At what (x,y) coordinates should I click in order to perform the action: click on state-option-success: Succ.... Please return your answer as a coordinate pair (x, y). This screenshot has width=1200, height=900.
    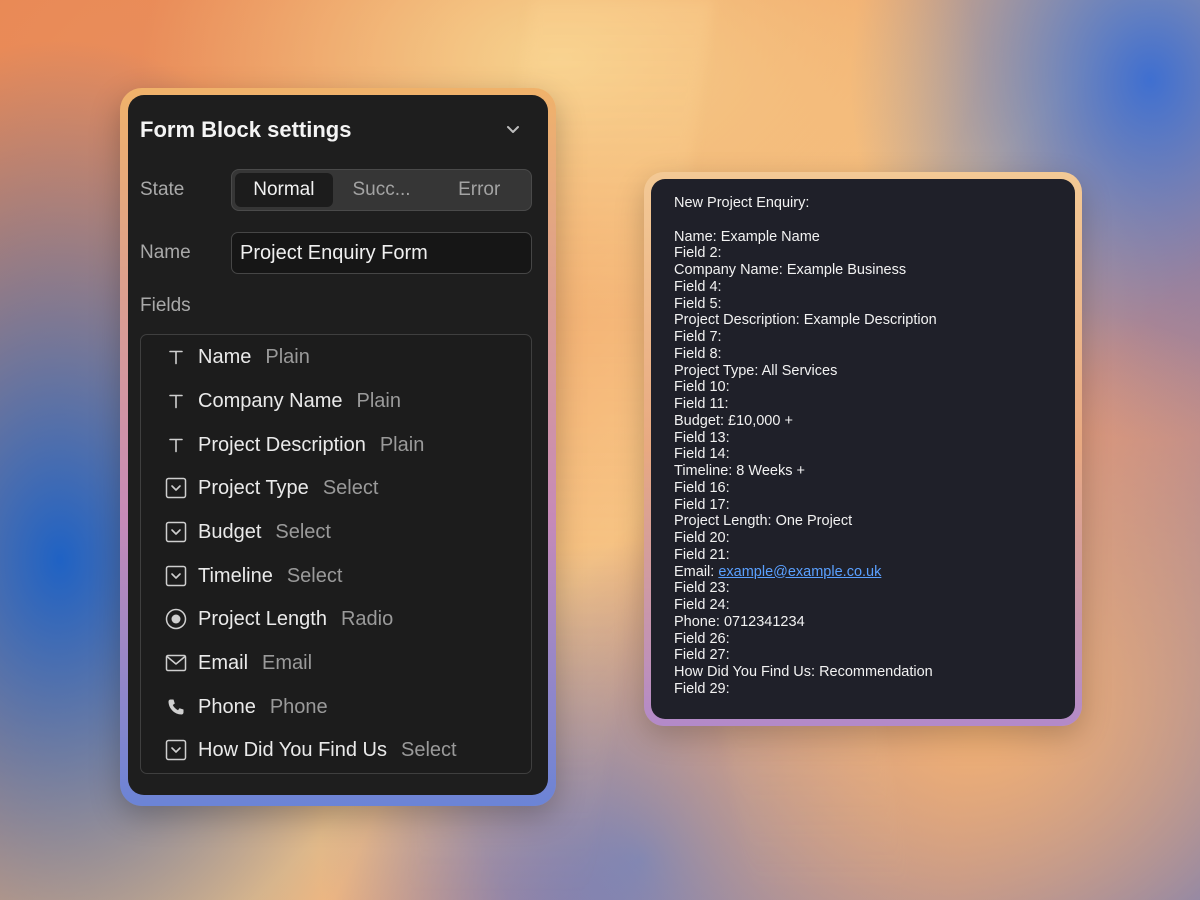
    Looking at the image, I should click on (382, 190).